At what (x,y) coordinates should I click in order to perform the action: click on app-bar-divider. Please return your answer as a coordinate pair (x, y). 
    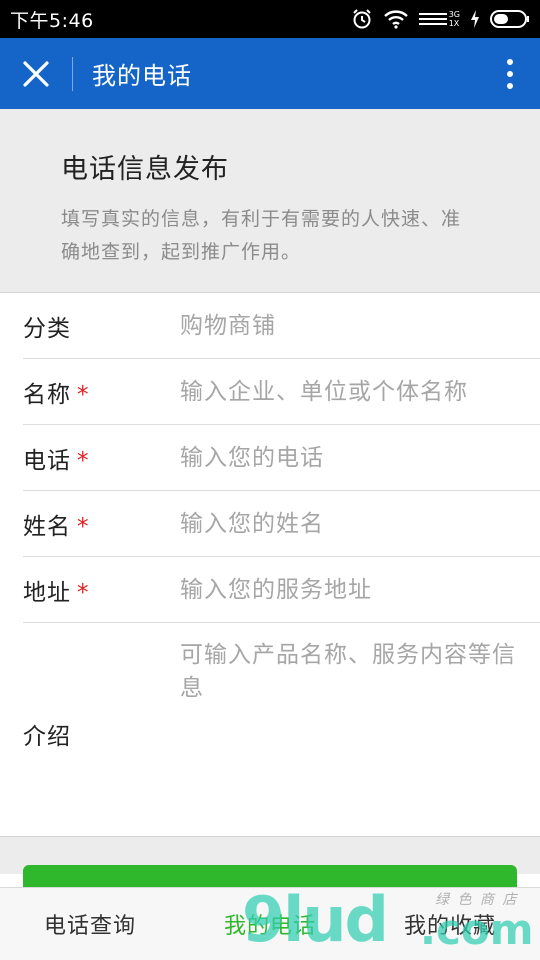
    Looking at the image, I should click on (72, 73).